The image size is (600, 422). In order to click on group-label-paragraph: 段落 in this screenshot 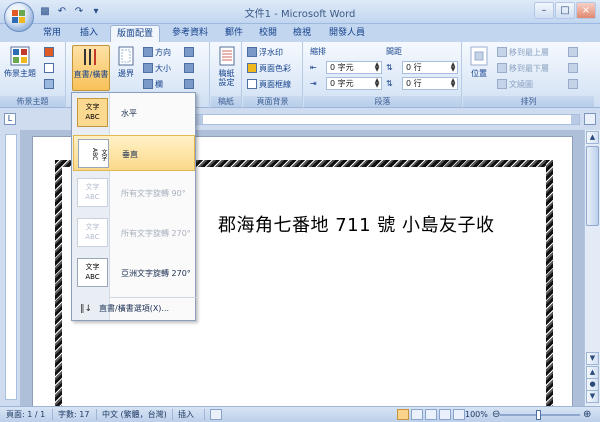, I will do `click(382, 101)`.